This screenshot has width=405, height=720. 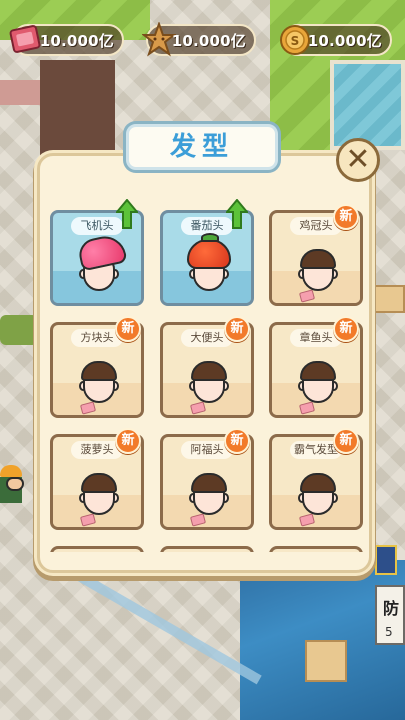 I want to click on currency-coin: S 10.000亿, so click(x=336, y=40).